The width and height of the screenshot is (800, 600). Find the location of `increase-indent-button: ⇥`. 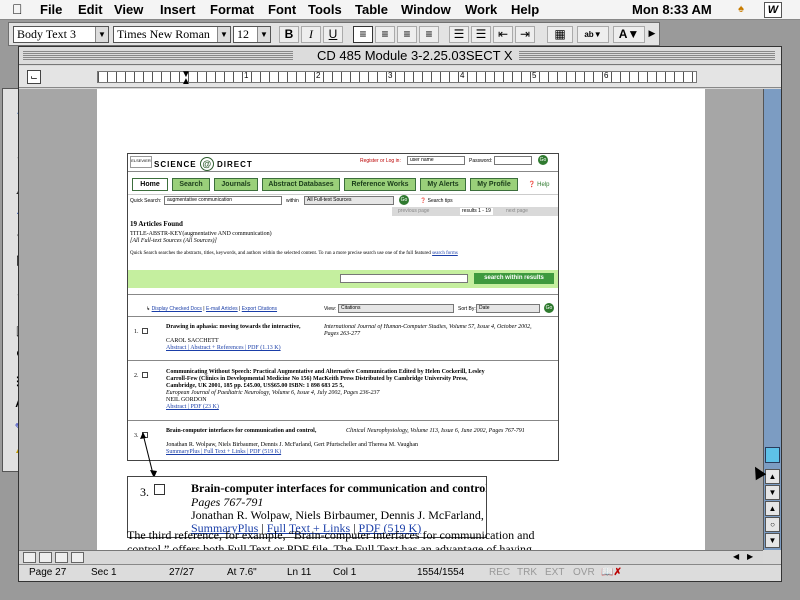

increase-indent-button: ⇥ is located at coordinates (525, 34).